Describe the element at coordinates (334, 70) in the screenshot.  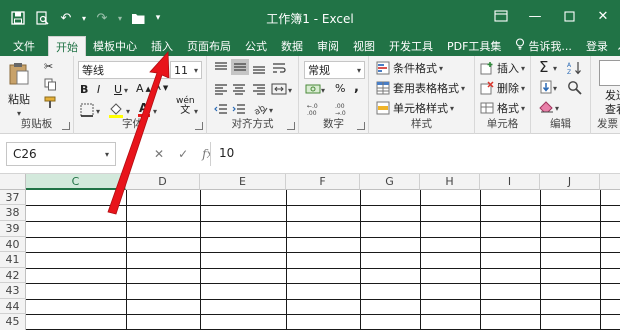
I see `number-format-select: 常规 ▾` at that location.